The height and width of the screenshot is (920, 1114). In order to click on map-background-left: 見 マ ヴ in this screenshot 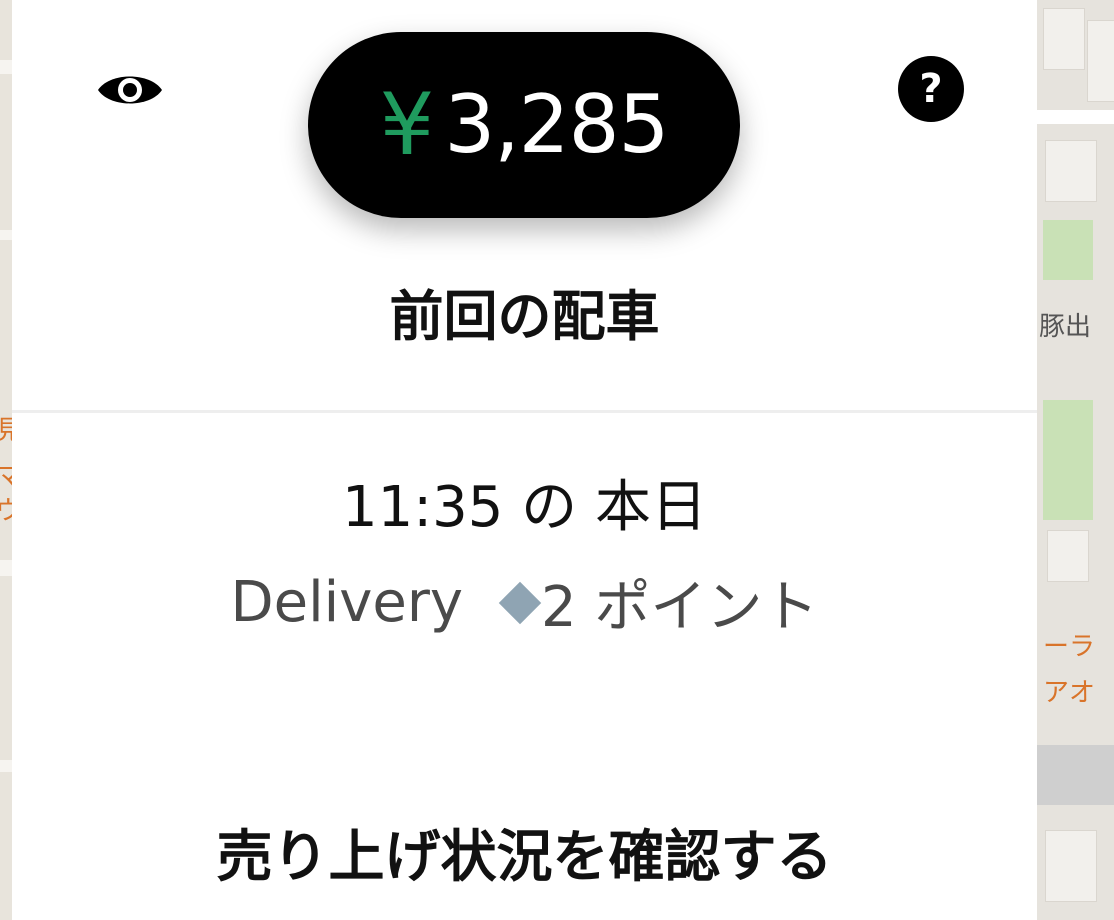, I will do `click(6, 460)`.